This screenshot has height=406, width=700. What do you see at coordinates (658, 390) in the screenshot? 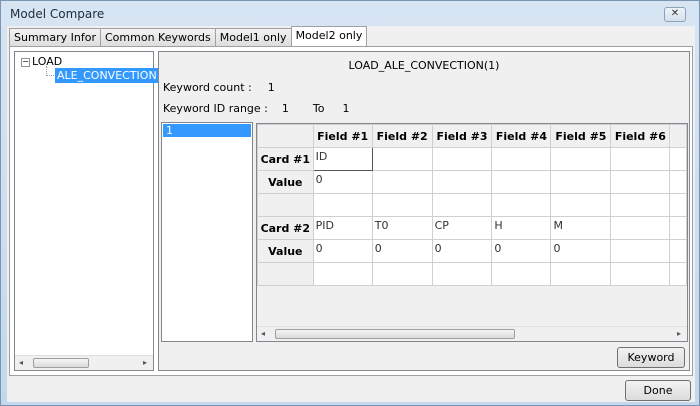
I see `done-button: Done` at bounding box center [658, 390].